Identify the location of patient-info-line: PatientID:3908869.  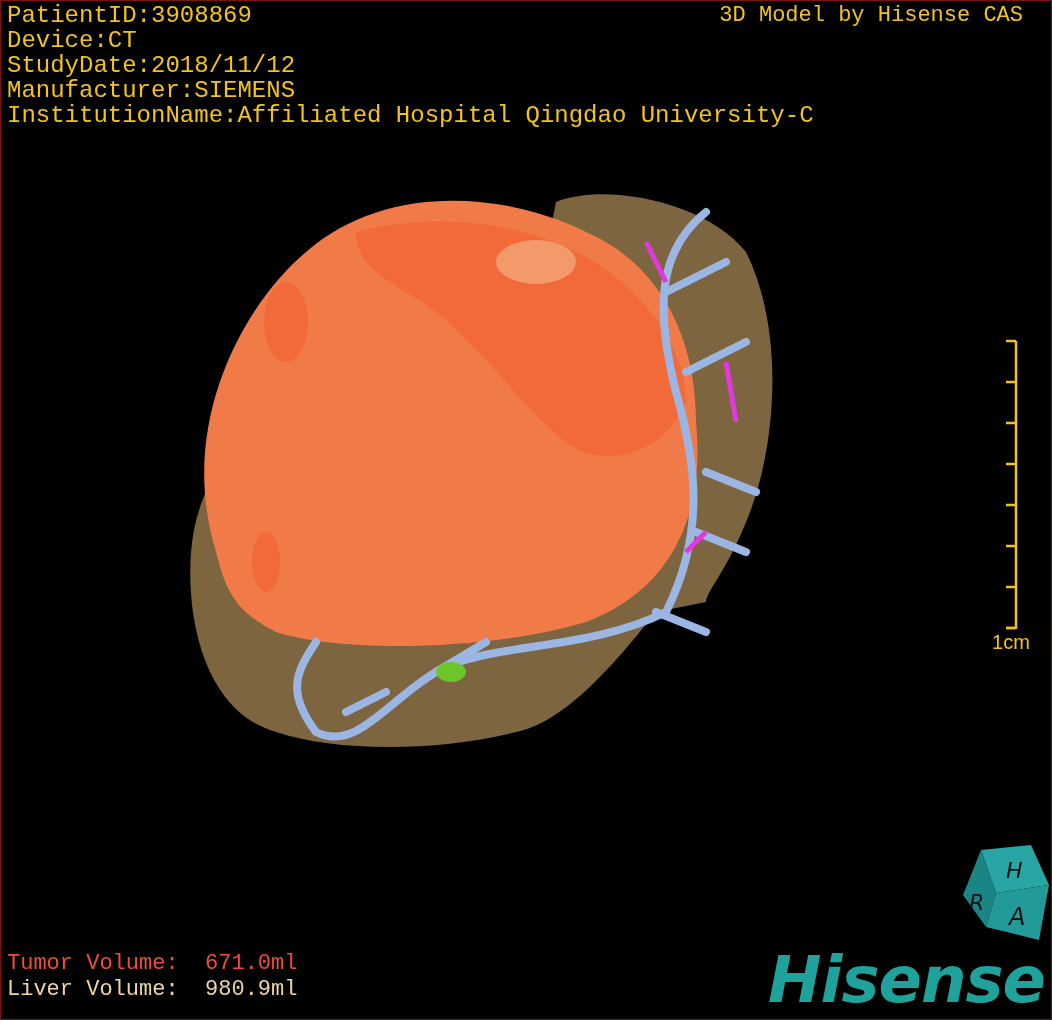
(129, 15).